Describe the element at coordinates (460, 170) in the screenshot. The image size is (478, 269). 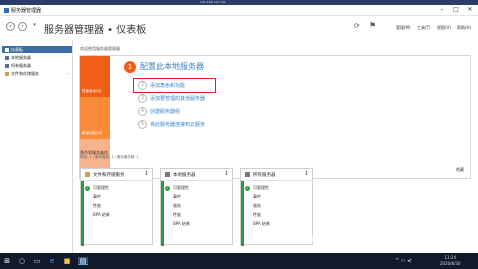
I see `hide-link: 隐藏` at that location.